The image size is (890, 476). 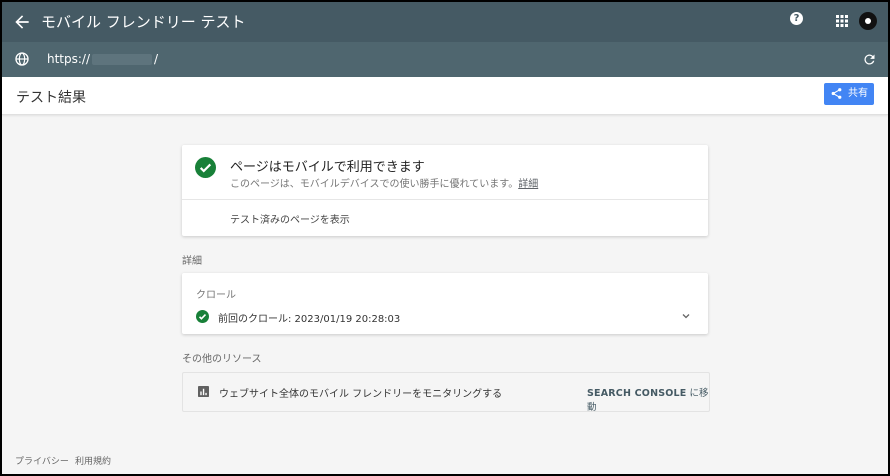 What do you see at coordinates (445, 22) in the screenshot?
I see `app-bar: モバイル フレンドリー テスト ?` at bounding box center [445, 22].